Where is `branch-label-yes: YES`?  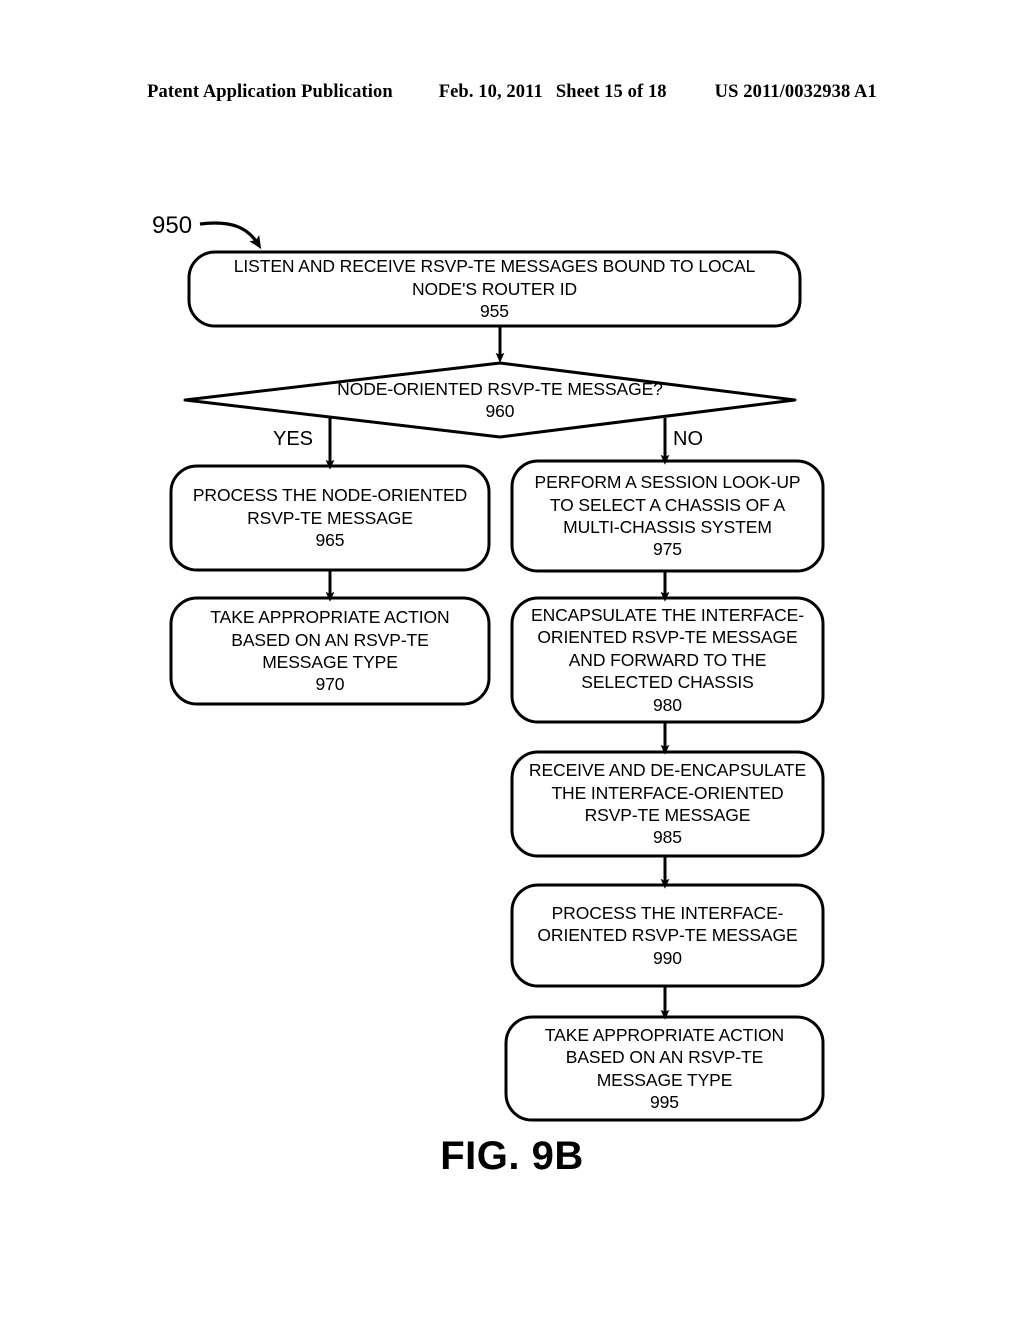
branch-label-yes: YES is located at coordinates (293, 439).